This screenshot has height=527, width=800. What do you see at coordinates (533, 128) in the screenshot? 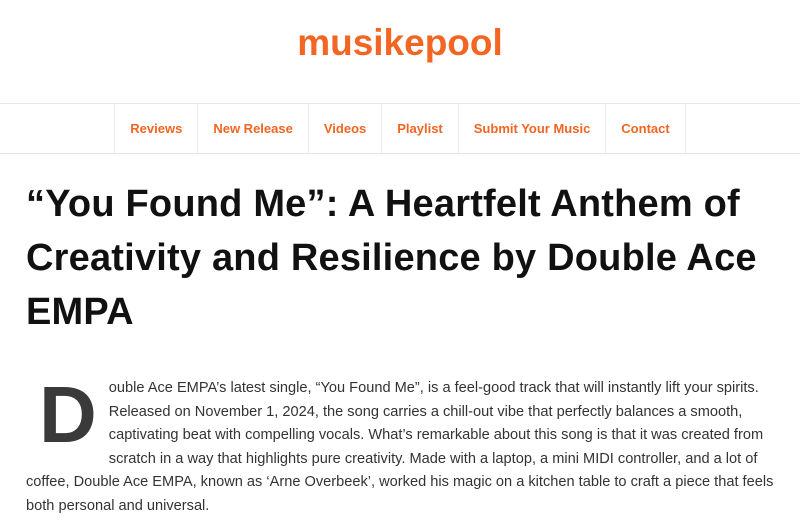
I see `nav-item-submit-your-music: Submit Your Music` at bounding box center [533, 128].